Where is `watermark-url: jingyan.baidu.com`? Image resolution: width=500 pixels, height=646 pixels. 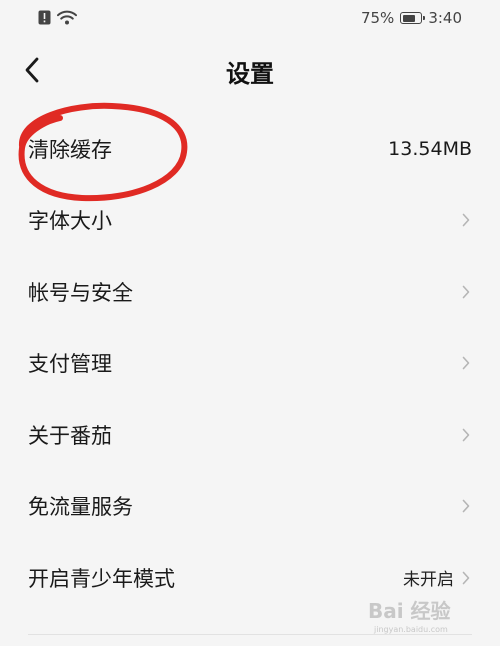 watermark-url: jingyan.baidu.com is located at coordinates (410, 629).